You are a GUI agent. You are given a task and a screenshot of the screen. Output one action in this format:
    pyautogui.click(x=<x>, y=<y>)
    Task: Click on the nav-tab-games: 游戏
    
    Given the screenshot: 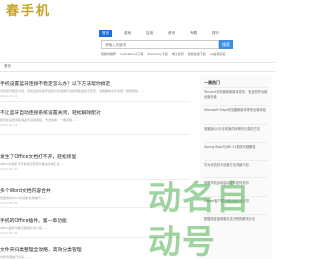 What is the action you would take?
    pyautogui.click(x=127, y=33)
    